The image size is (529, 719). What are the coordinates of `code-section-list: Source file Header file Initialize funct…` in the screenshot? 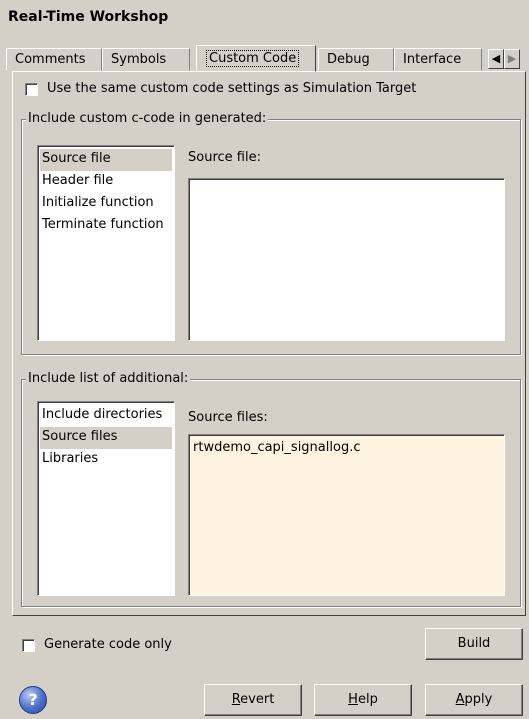 It's located at (106, 243).